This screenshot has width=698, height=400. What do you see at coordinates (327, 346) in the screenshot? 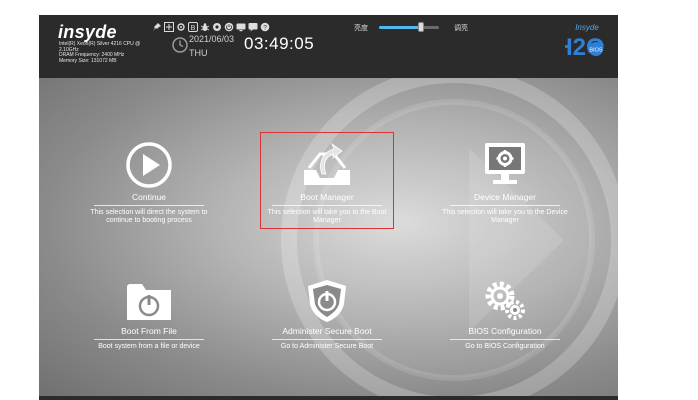
I see `menu-item-description: Go to Administer Secure Boot` at bounding box center [327, 346].